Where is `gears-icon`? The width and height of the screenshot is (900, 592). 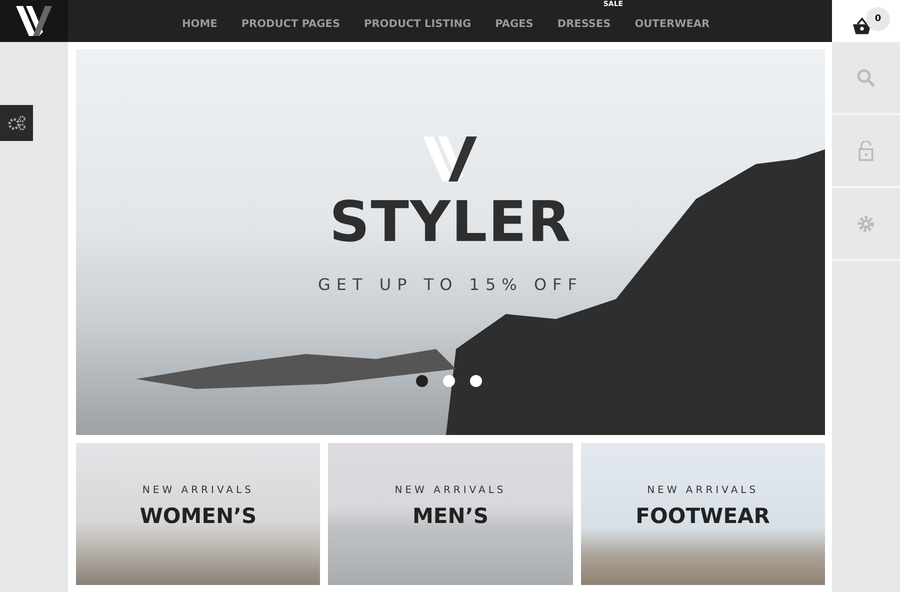
gears-icon is located at coordinates (16, 123).